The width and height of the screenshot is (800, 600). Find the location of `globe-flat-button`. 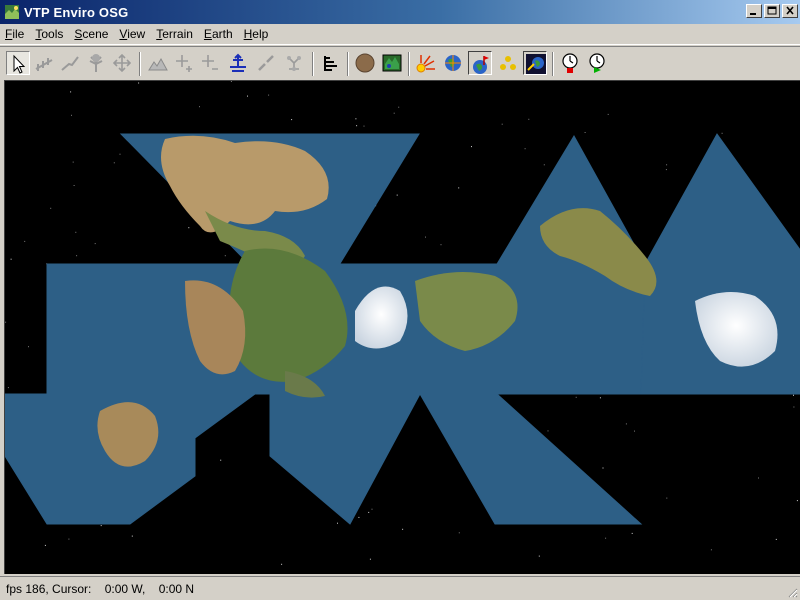

globe-flat-button is located at coordinates (365, 63).